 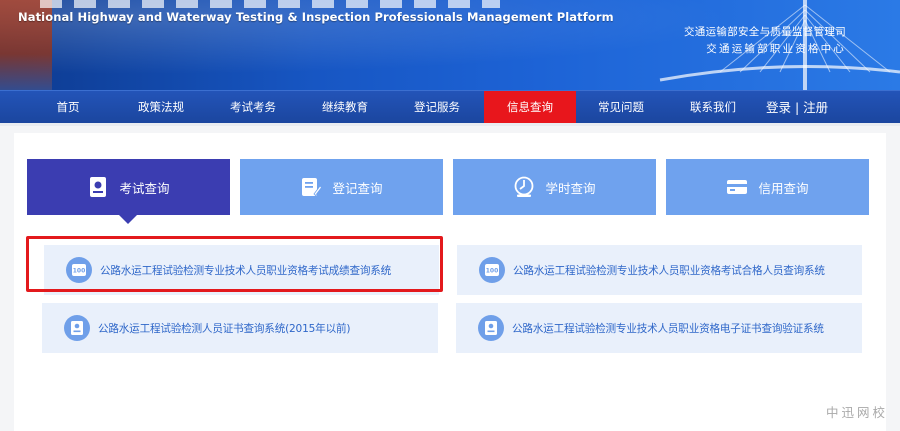 I want to click on credit-card-icon, so click(x=737, y=187).